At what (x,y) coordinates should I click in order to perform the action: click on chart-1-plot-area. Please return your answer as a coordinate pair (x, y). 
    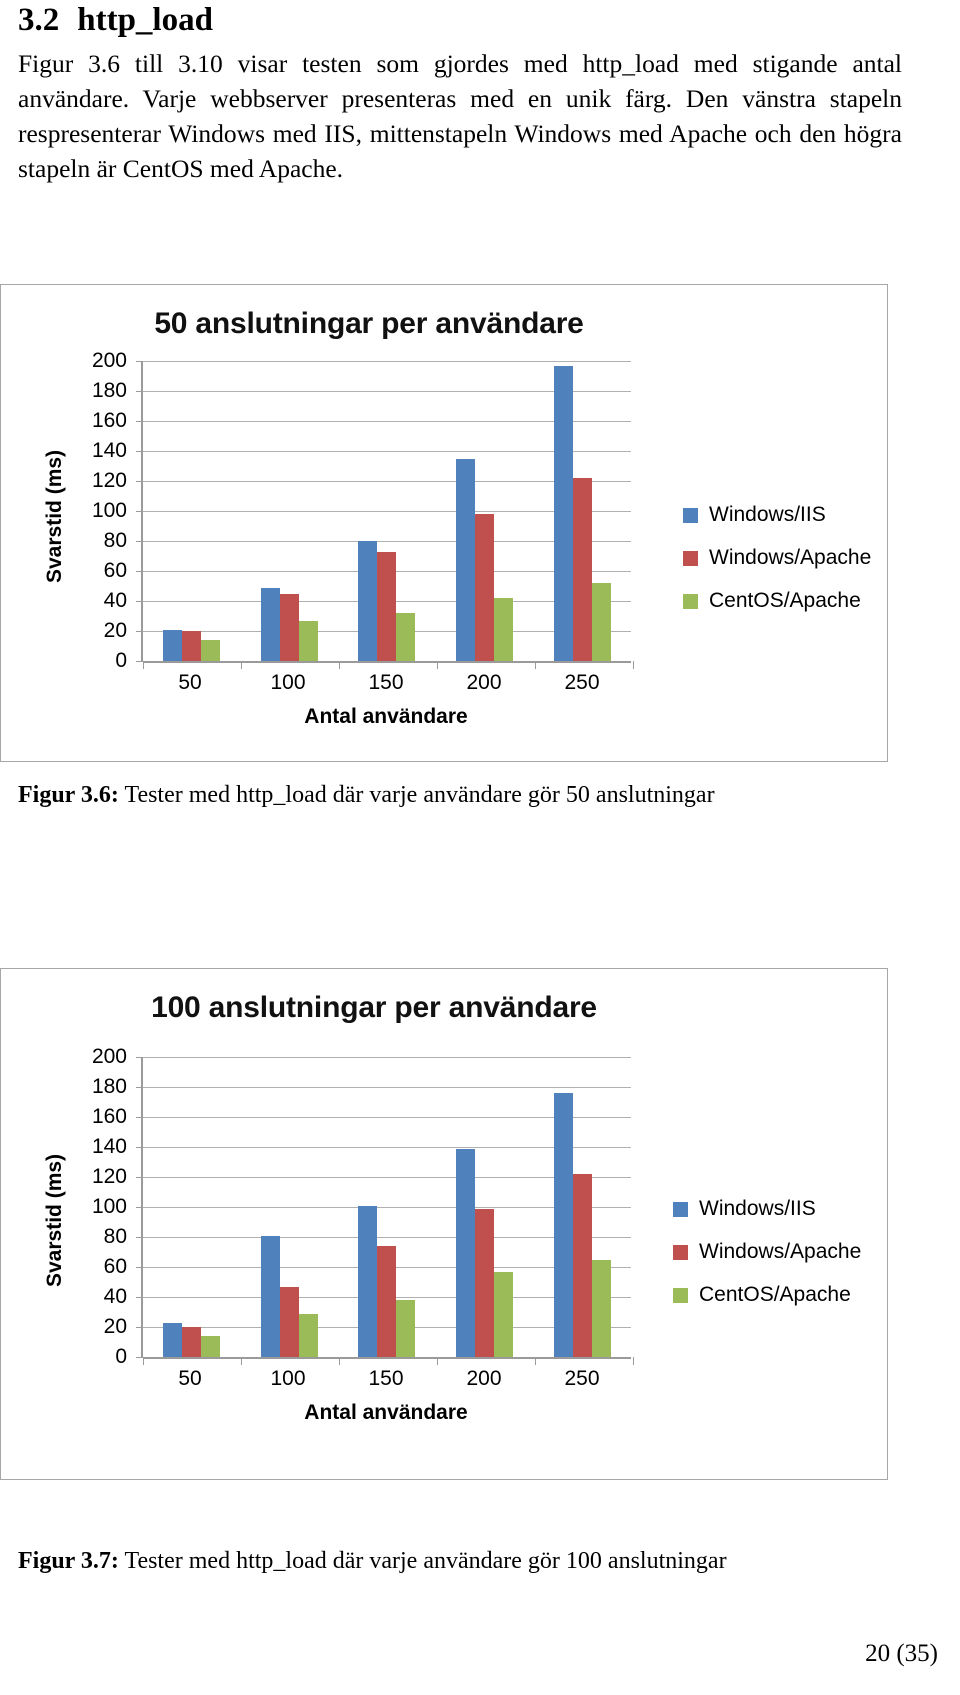
    Looking at the image, I should click on (385, 515).